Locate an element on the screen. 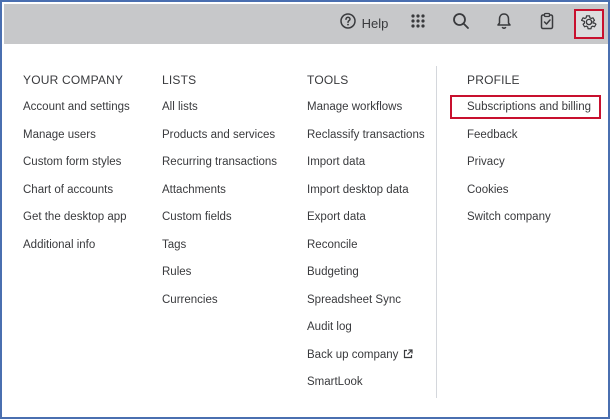 Image resolution: width=610 pixels, height=419 pixels. menu-item-smartlook: SmartLook is located at coordinates (366, 390).